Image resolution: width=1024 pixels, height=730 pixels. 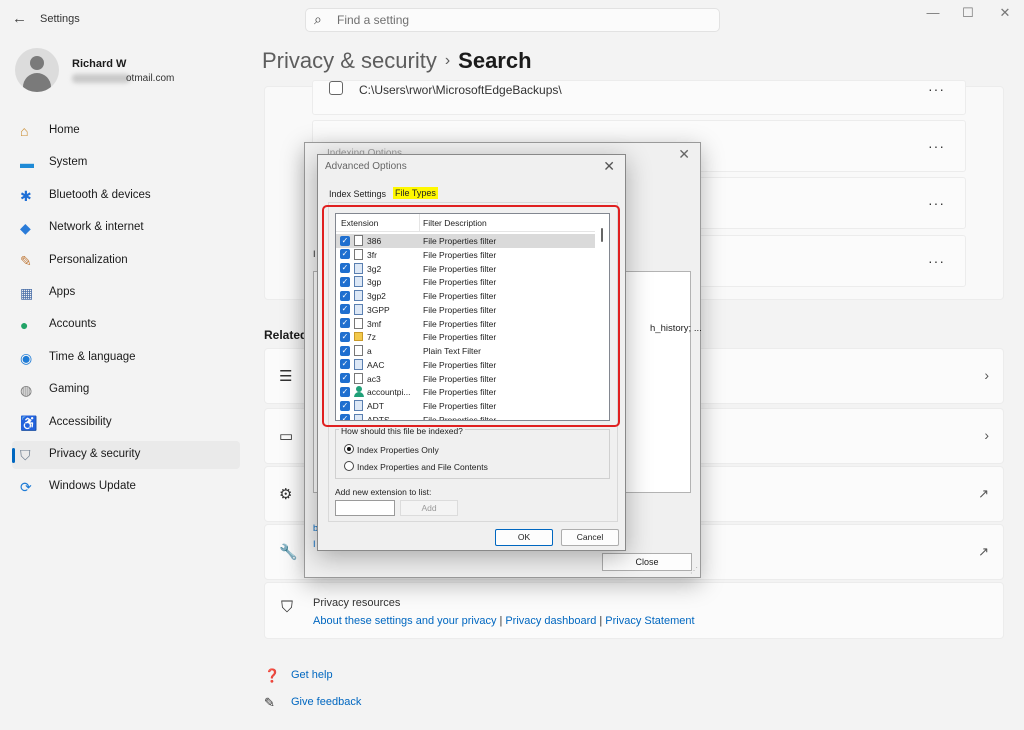 What do you see at coordinates (60, 19) in the screenshot?
I see `app-title: Settings` at bounding box center [60, 19].